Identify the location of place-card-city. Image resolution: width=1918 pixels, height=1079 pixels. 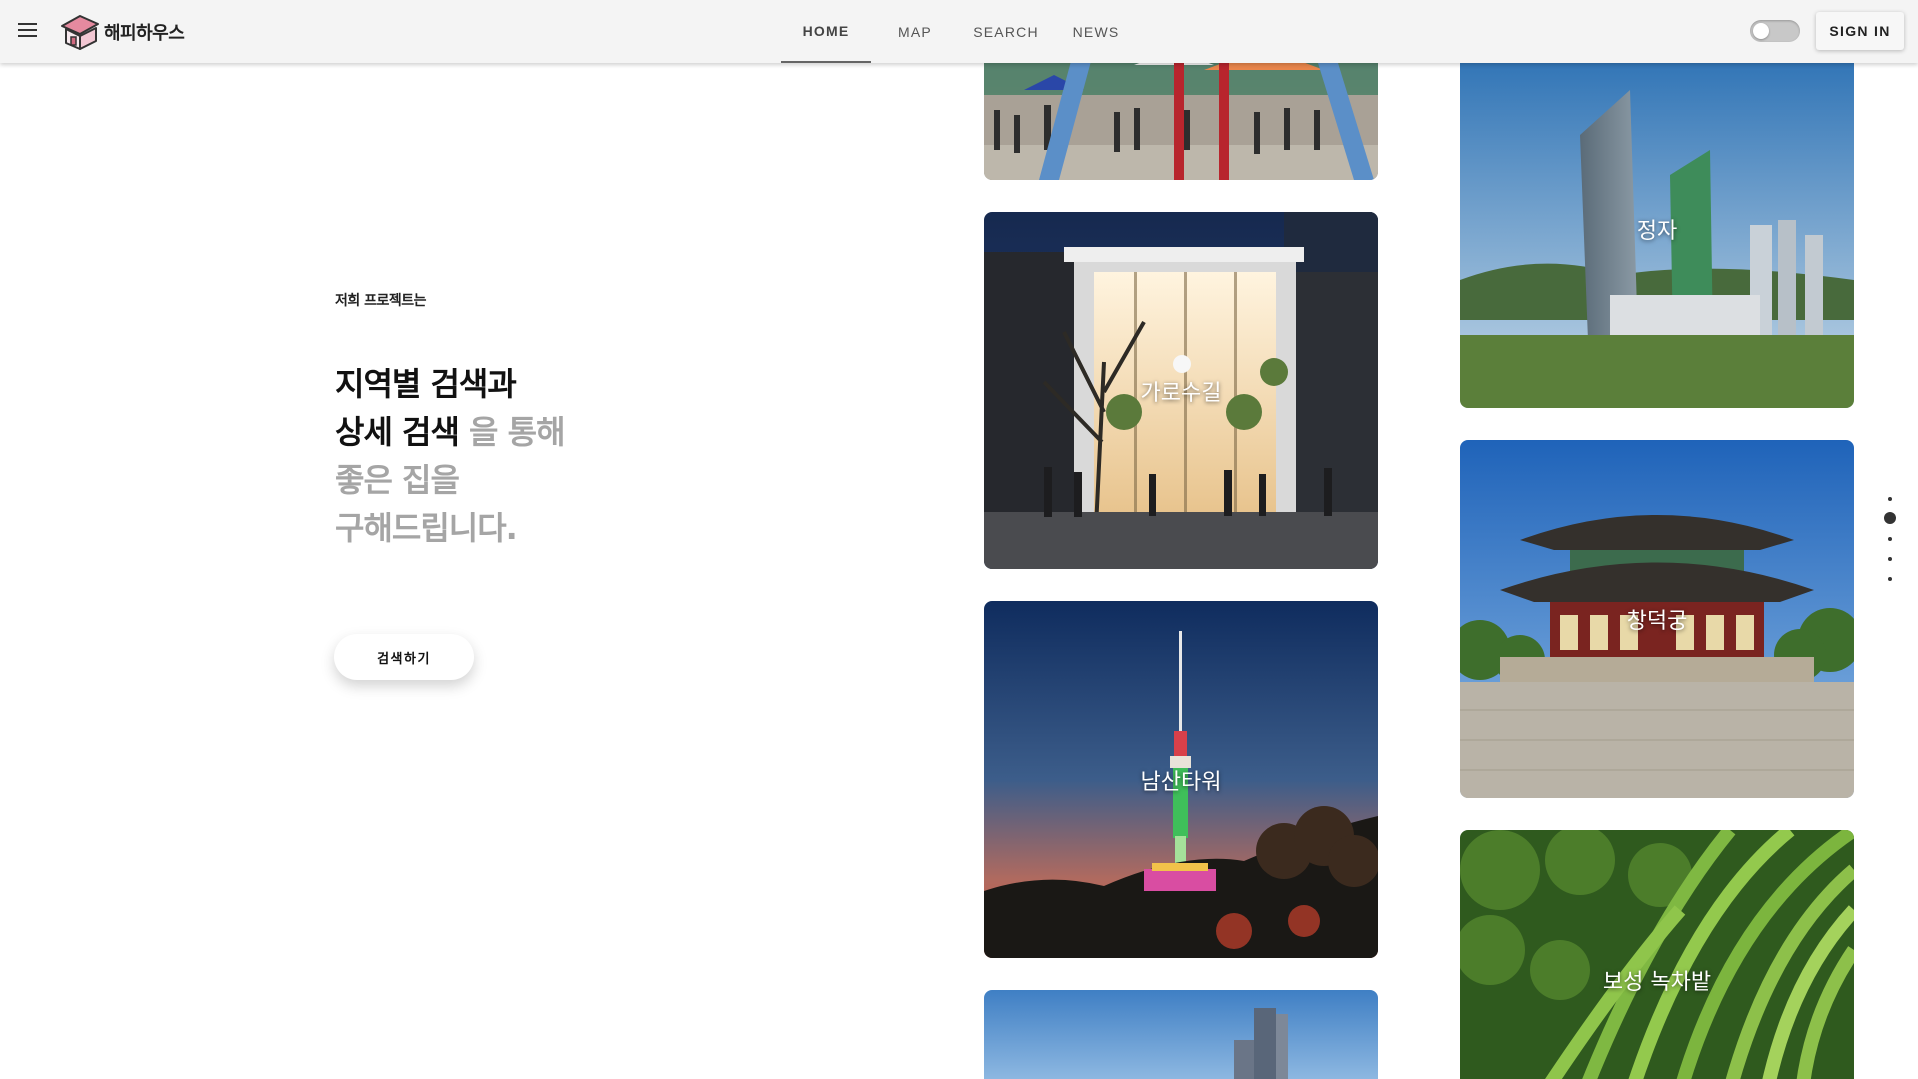
(1181, 1034).